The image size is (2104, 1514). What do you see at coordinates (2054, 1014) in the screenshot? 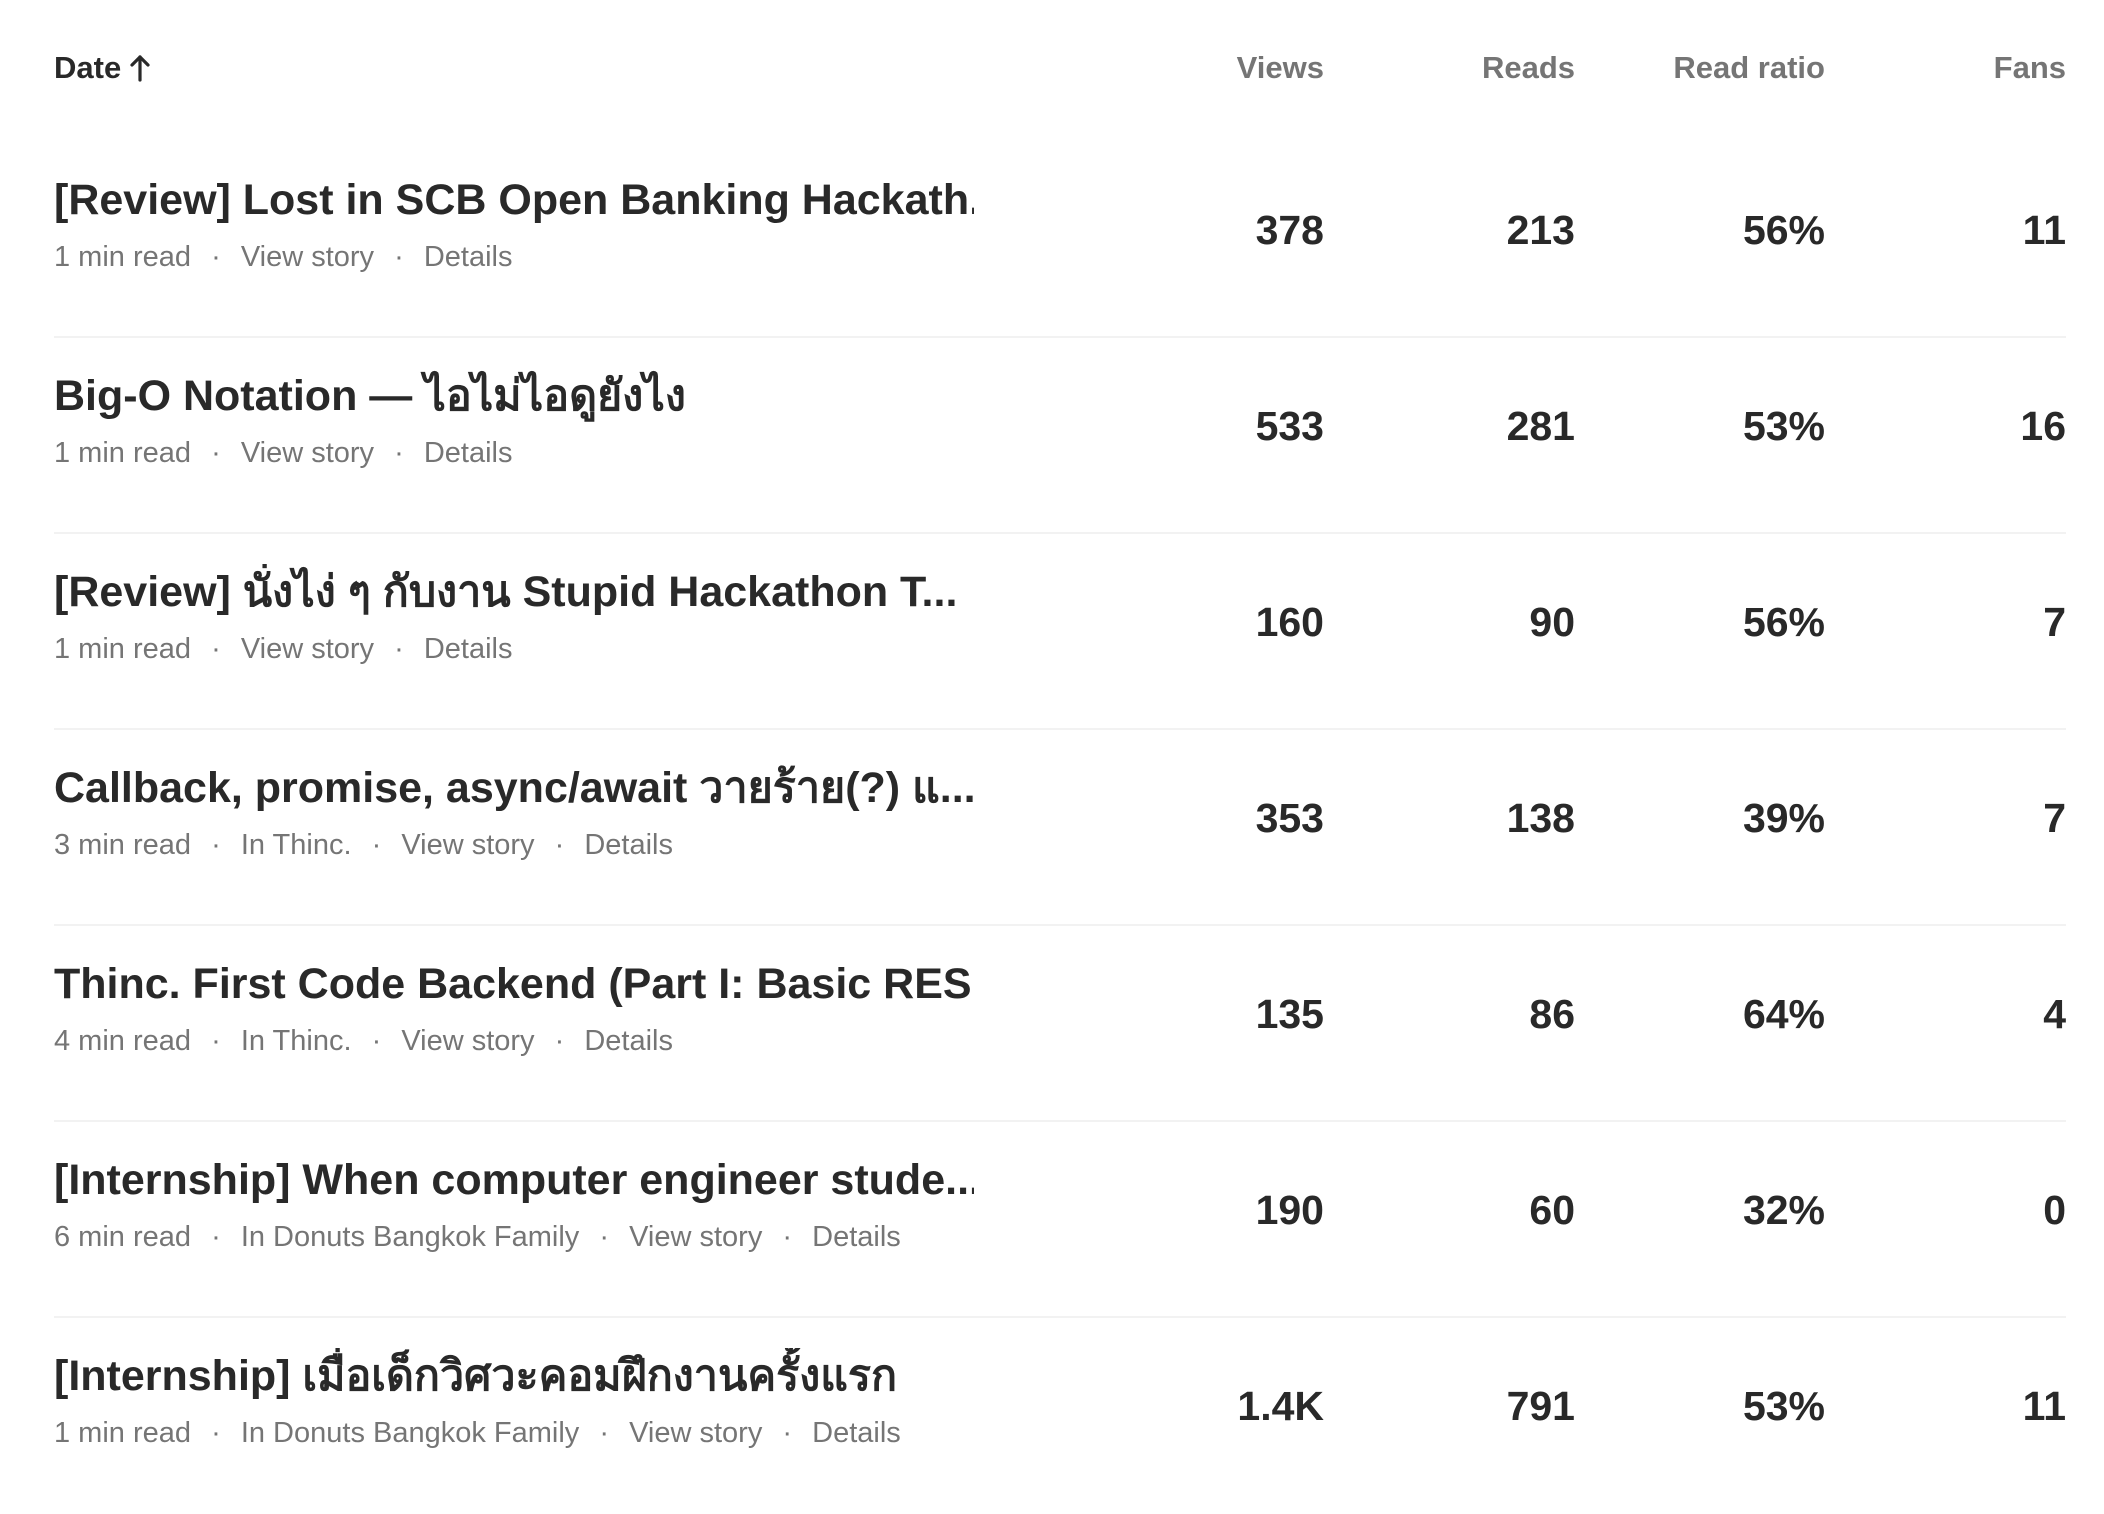
I see `fans-value: 4` at bounding box center [2054, 1014].